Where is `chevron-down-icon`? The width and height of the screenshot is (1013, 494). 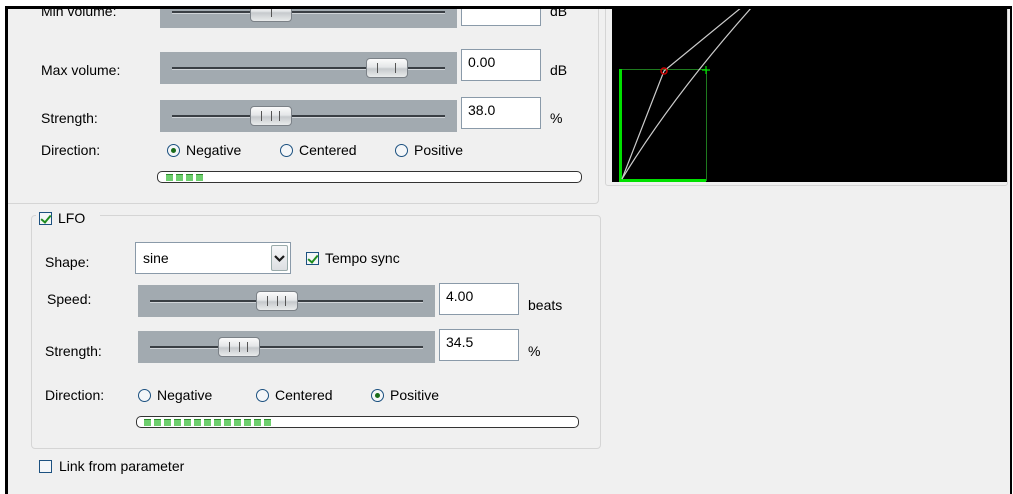 chevron-down-icon is located at coordinates (279, 259).